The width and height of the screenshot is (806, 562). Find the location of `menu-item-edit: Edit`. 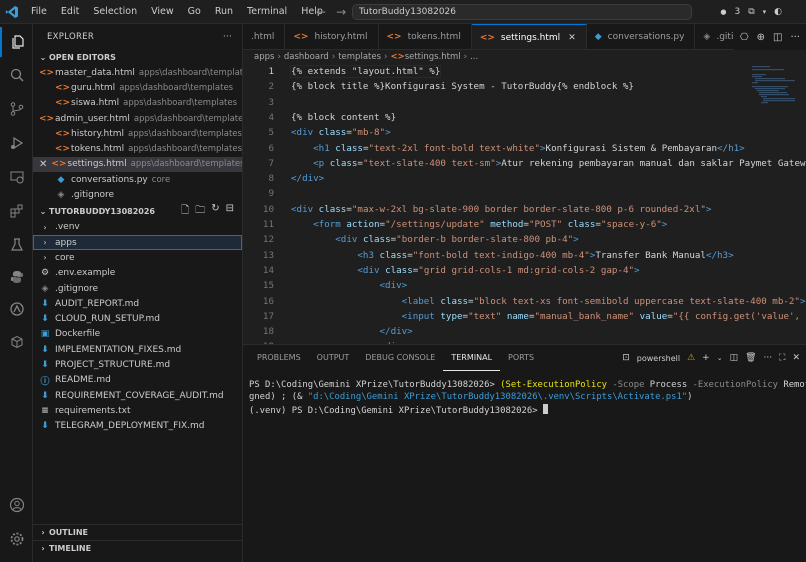

menu-item-edit: Edit is located at coordinates (70, 12).